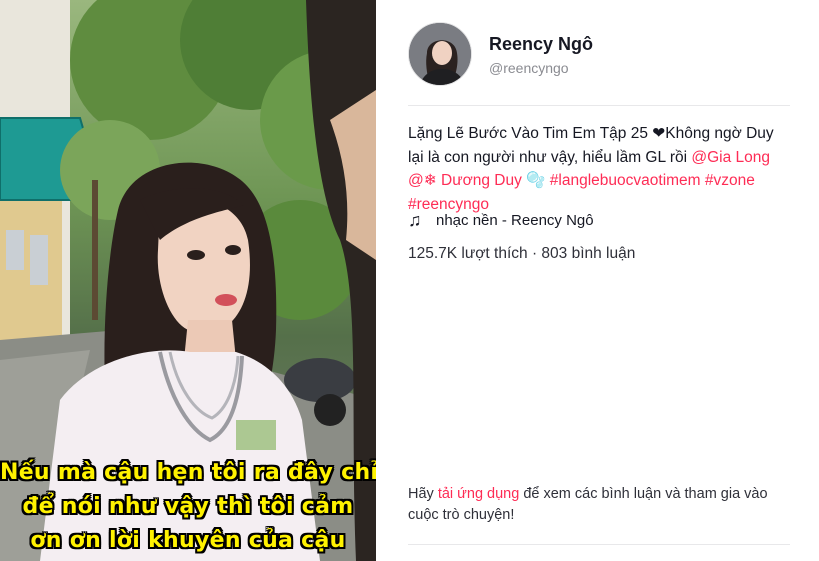 The height and width of the screenshot is (561, 819). What do you see at coordinates (625, 180) in the screenshot?
I see `hashtag-link: #langlebuocvaotimem` at bounding box center [625, 180].